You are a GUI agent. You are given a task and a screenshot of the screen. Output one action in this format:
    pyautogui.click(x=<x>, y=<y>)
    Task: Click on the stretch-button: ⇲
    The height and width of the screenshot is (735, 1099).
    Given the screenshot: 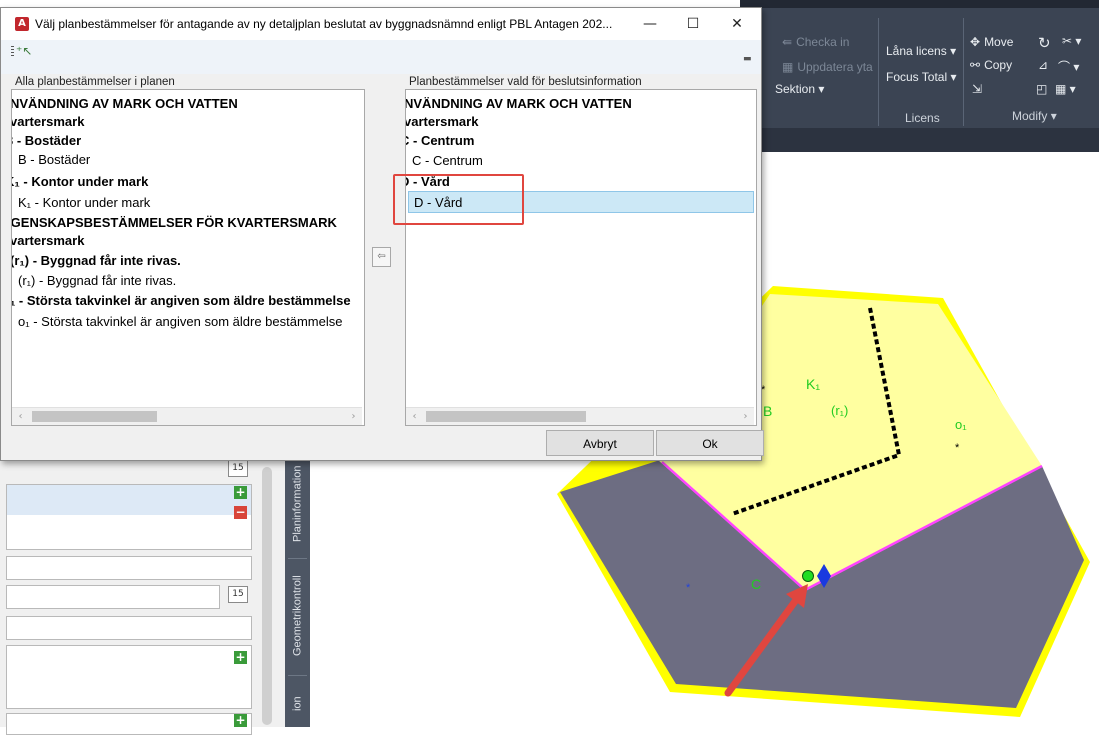 What is the action you would take?
    pyautogui.click(x=977, y=89)
    